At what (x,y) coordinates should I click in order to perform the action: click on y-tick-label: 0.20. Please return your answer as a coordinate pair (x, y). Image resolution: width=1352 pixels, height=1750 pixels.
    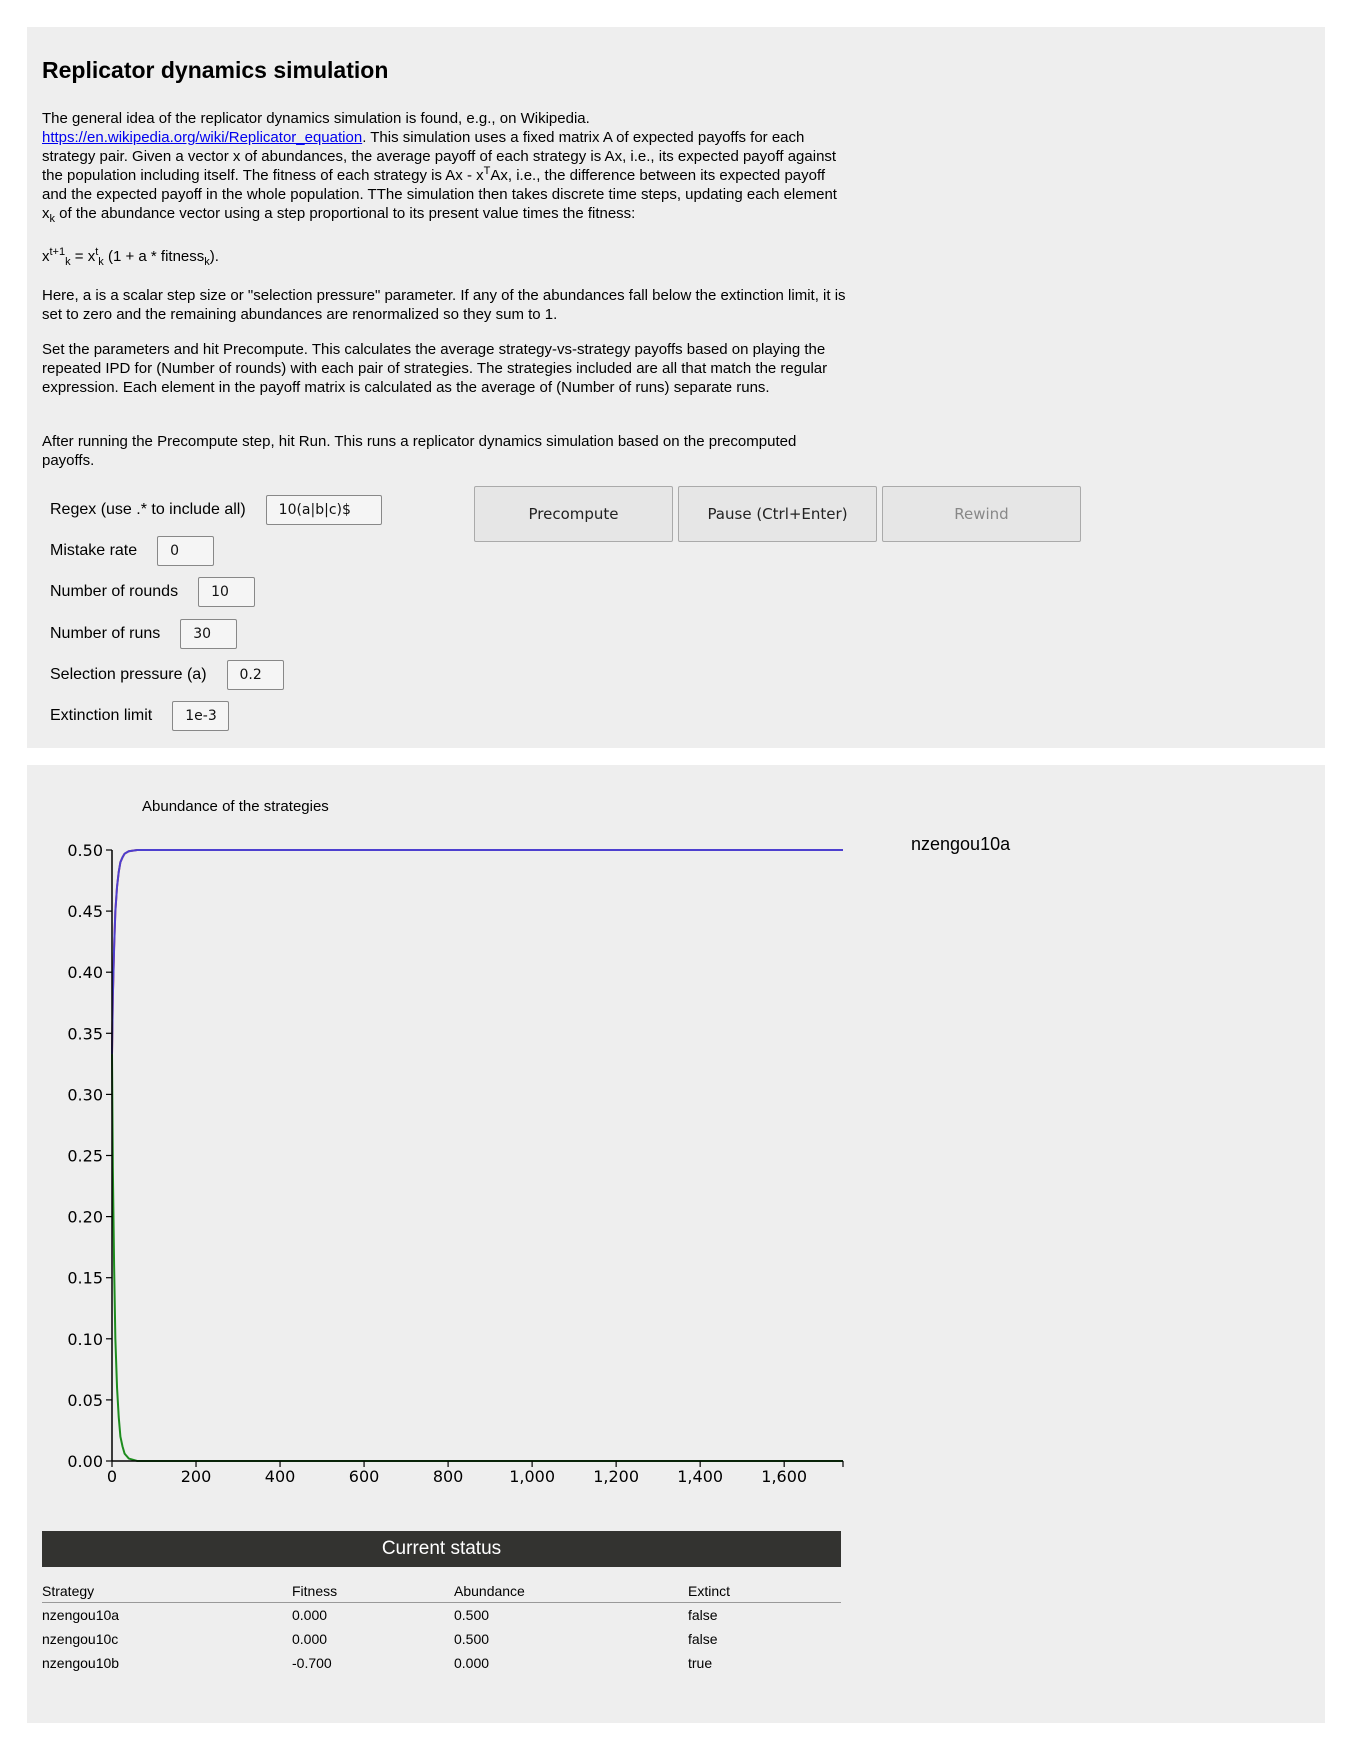
    Looking at the image, I should click on (85, 1217).